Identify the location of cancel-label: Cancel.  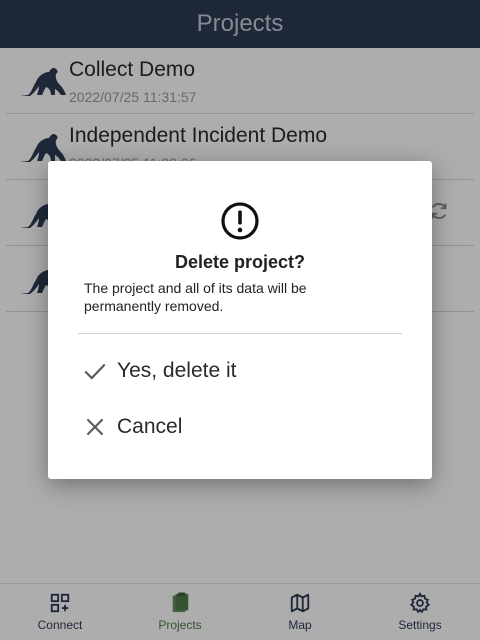
(150, 426).